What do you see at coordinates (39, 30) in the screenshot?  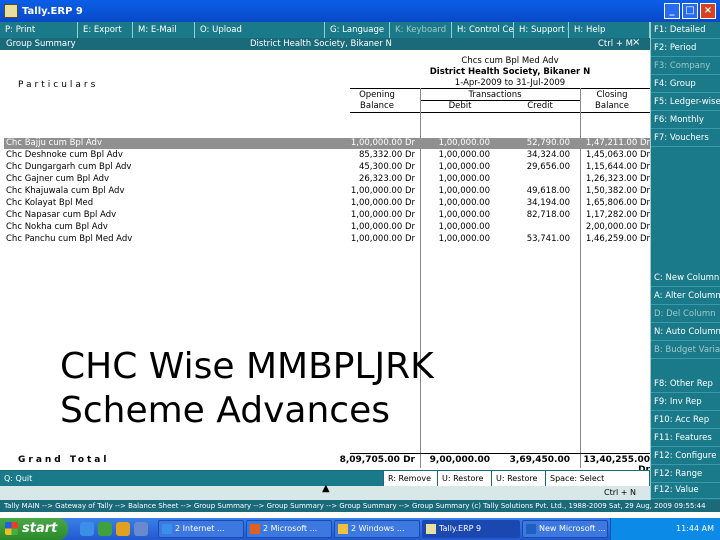 I see `menu-item-0: P: Print` at bounding box center [39, 30].